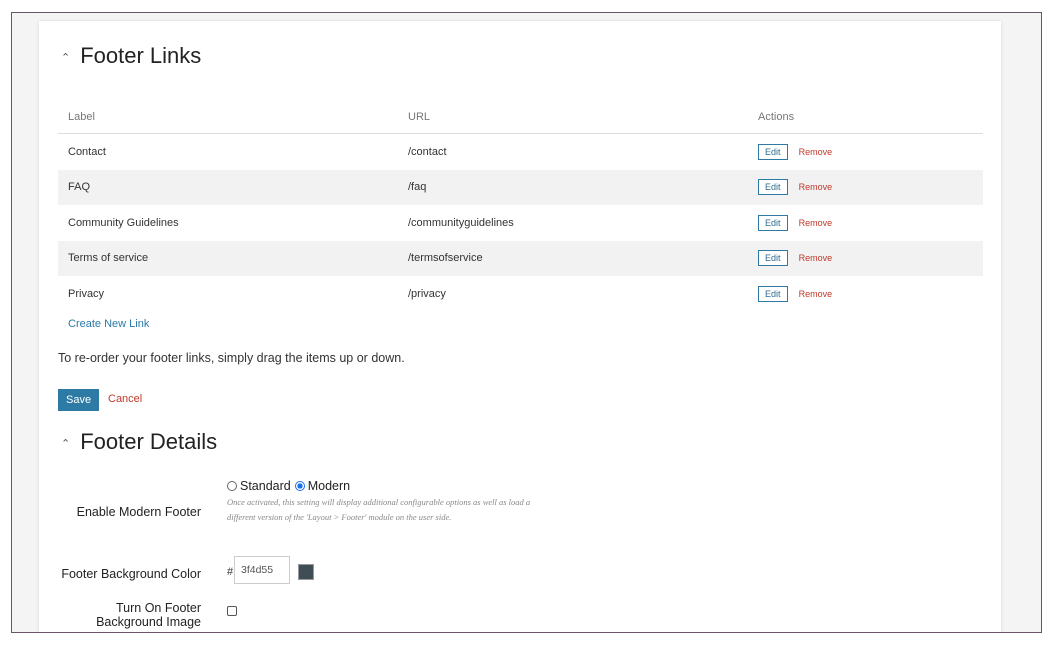  I want to click on modern-radio, so click(299, 486).